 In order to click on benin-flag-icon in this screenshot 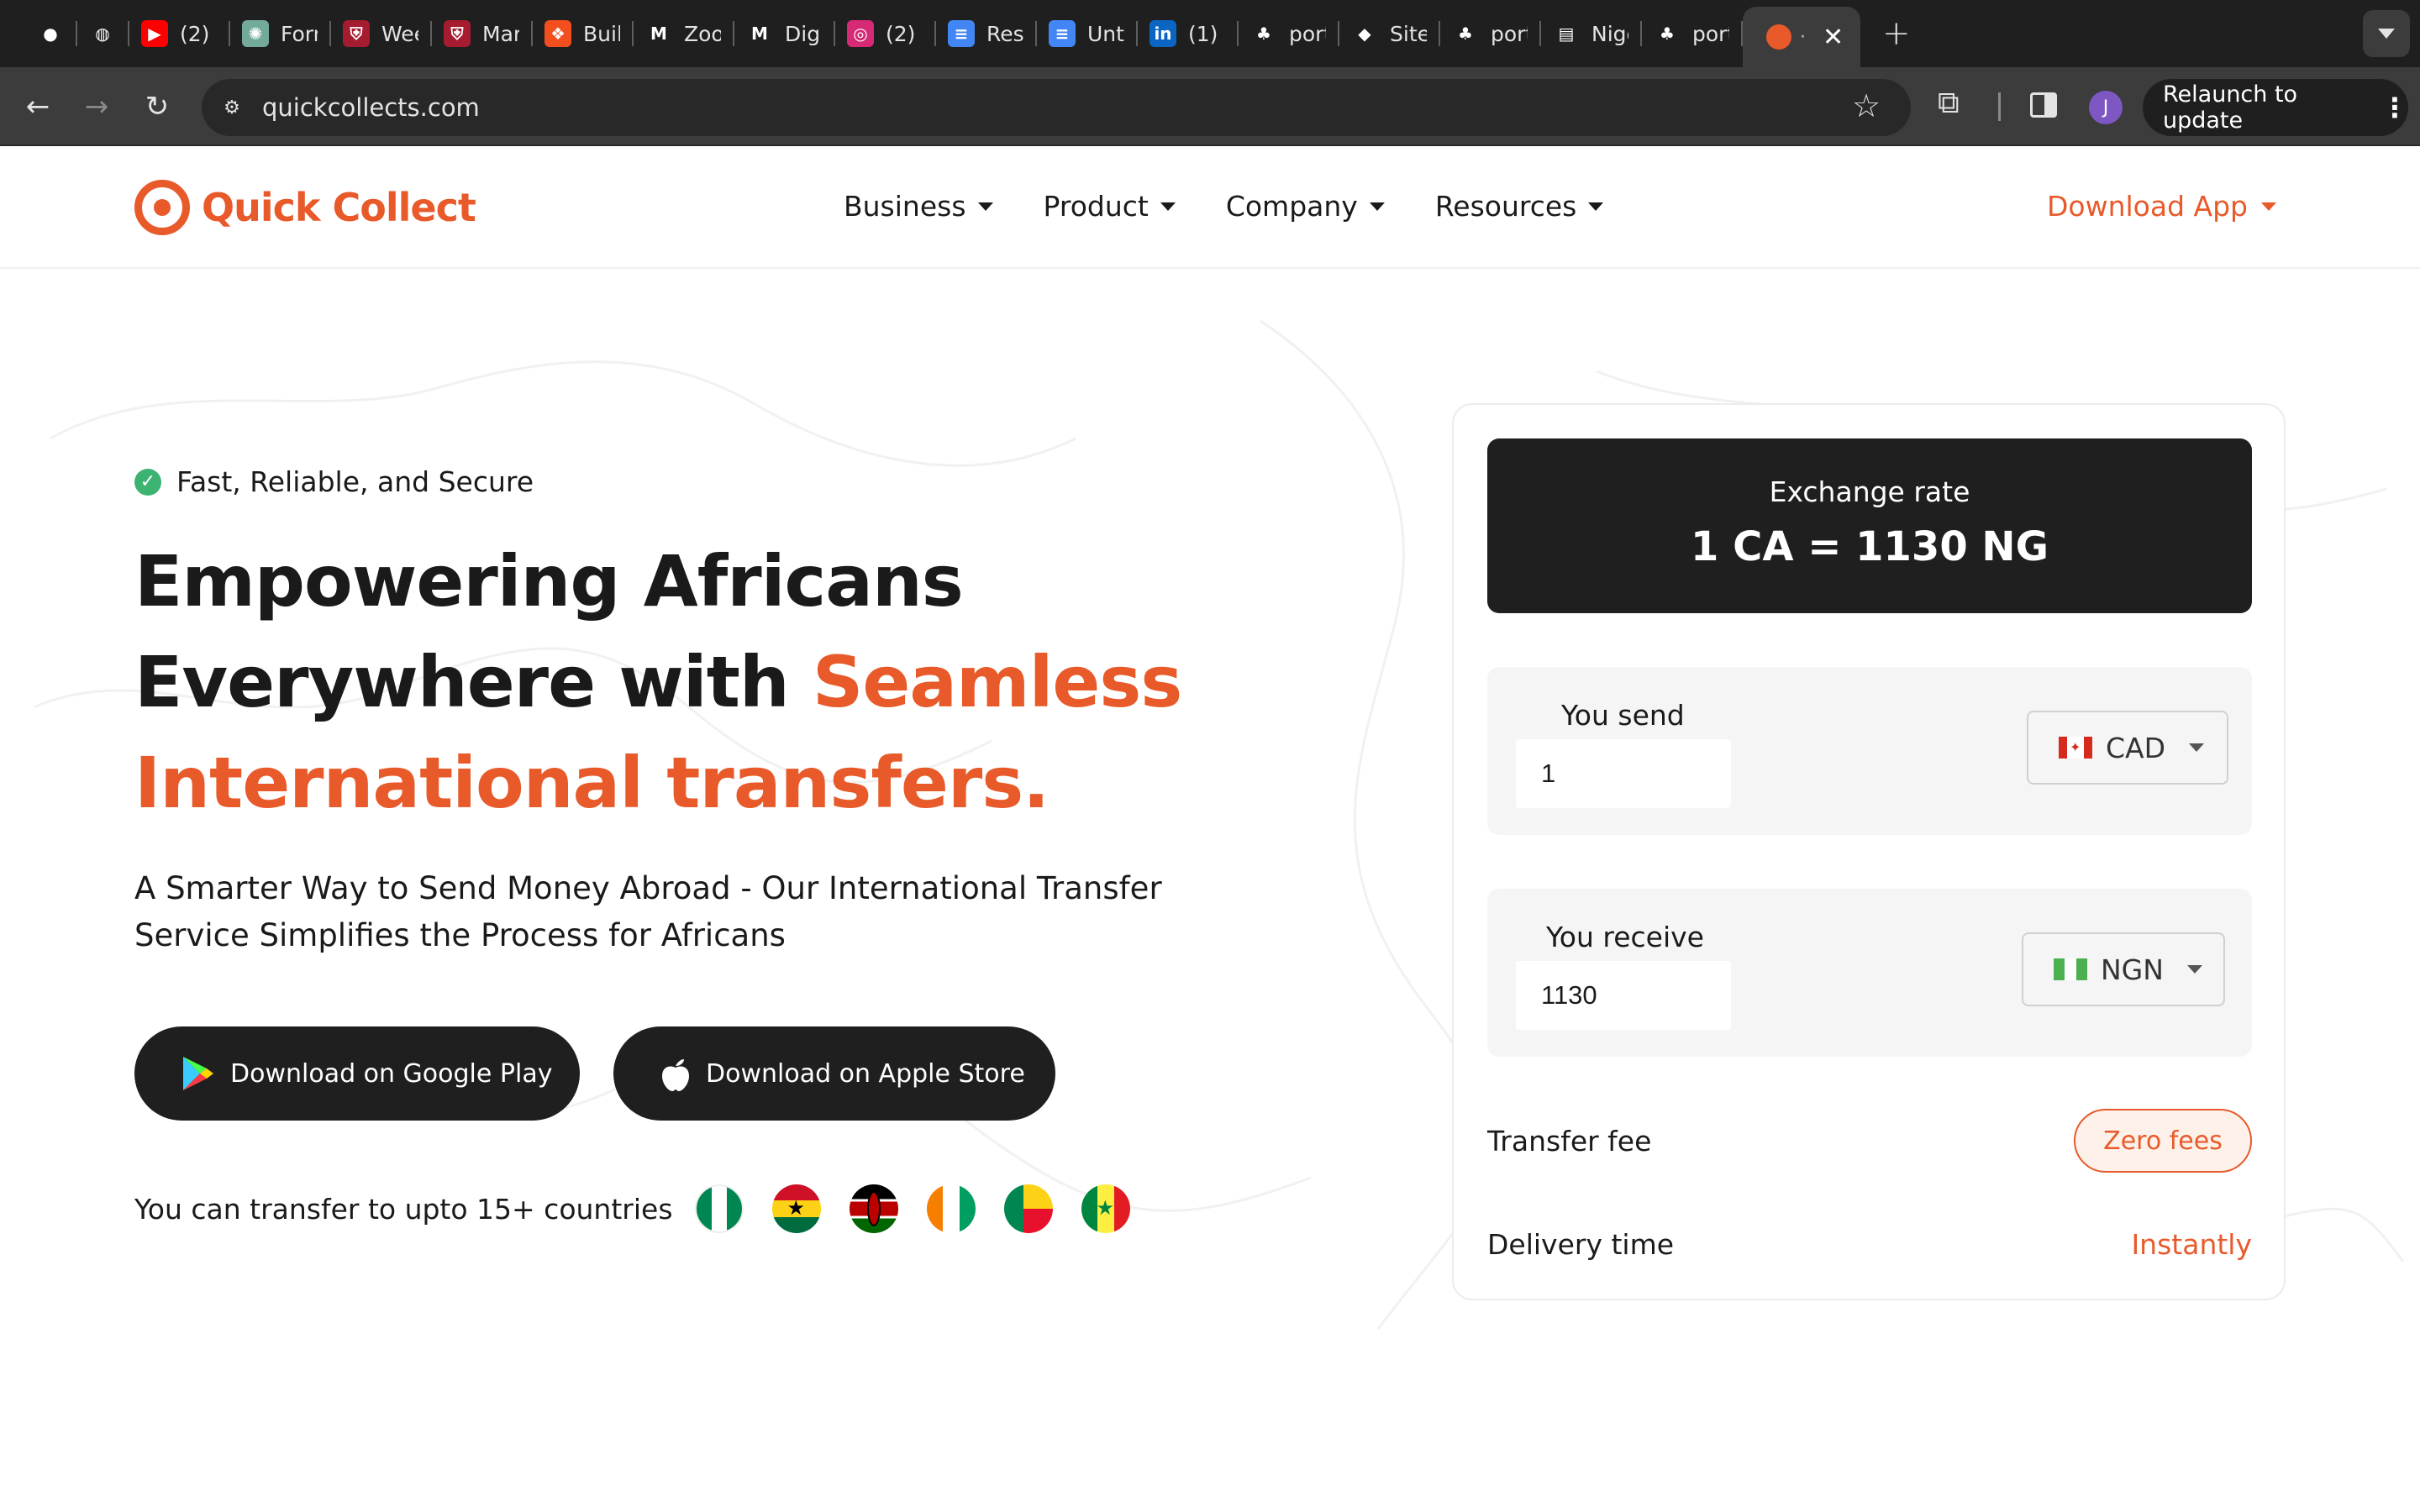, I will do `click(1028, 1208)`.